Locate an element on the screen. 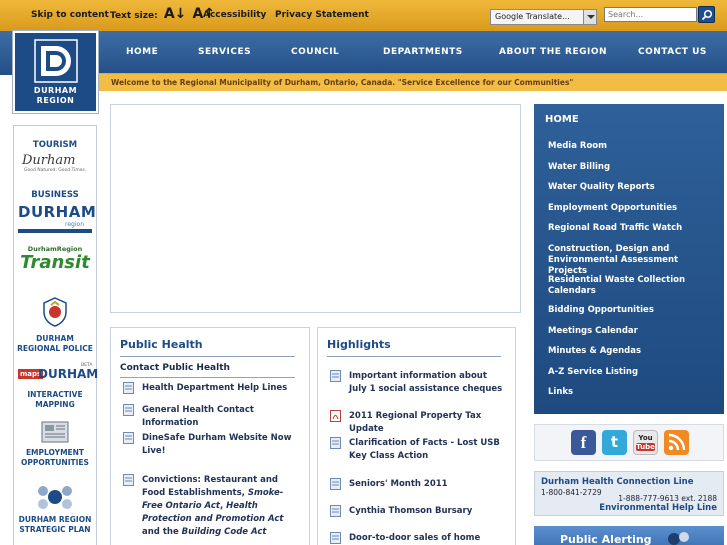 The height and width of the screenshot is (545, 727). strategic-plan-line-2: STRATEGIC PLAN is located at coordinates (55, 529).